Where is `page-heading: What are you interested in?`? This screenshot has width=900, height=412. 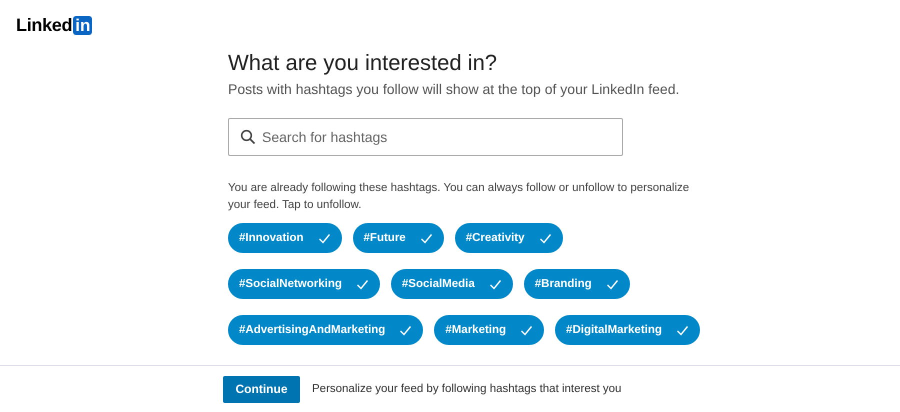
page-heading: What are you interested in? is located at coordinates (363, 63).